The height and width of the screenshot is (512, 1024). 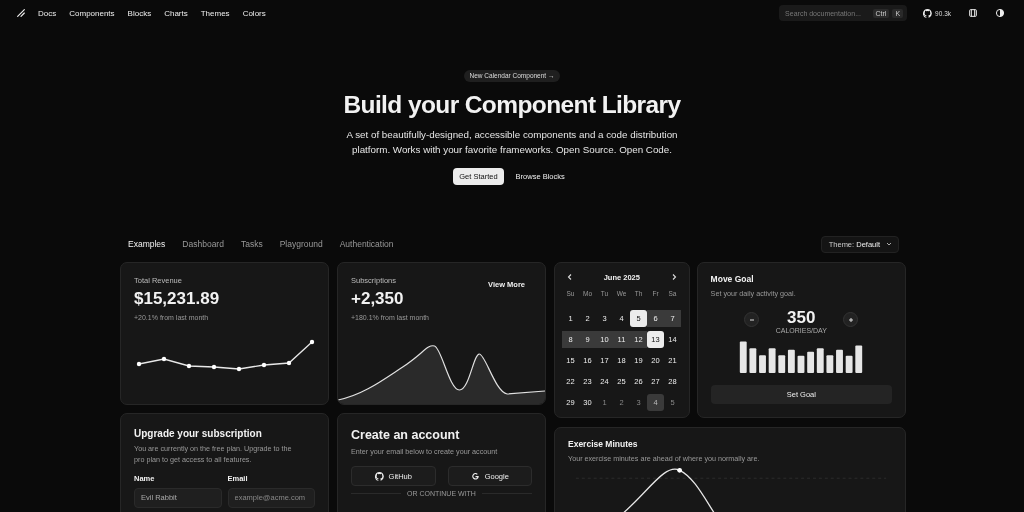 I want to click on nav-link: Components, so click(x=92, y=13).